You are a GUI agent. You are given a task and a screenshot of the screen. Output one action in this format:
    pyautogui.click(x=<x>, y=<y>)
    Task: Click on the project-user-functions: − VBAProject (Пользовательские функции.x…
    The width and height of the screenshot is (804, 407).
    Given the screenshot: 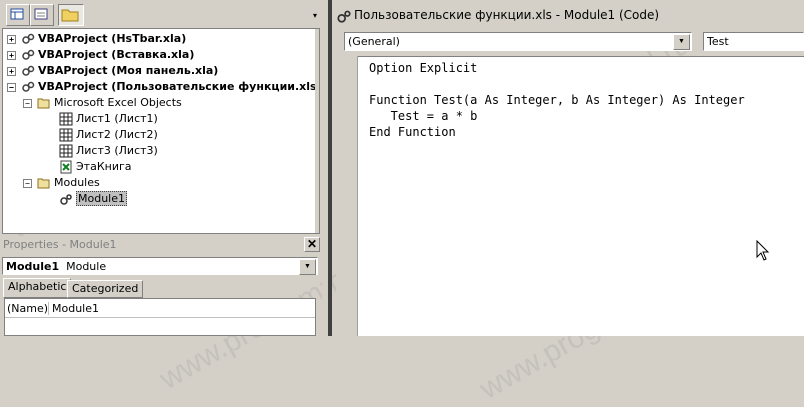 What is the action you would take?
    pyautogui.click(x=163, y=87)
    